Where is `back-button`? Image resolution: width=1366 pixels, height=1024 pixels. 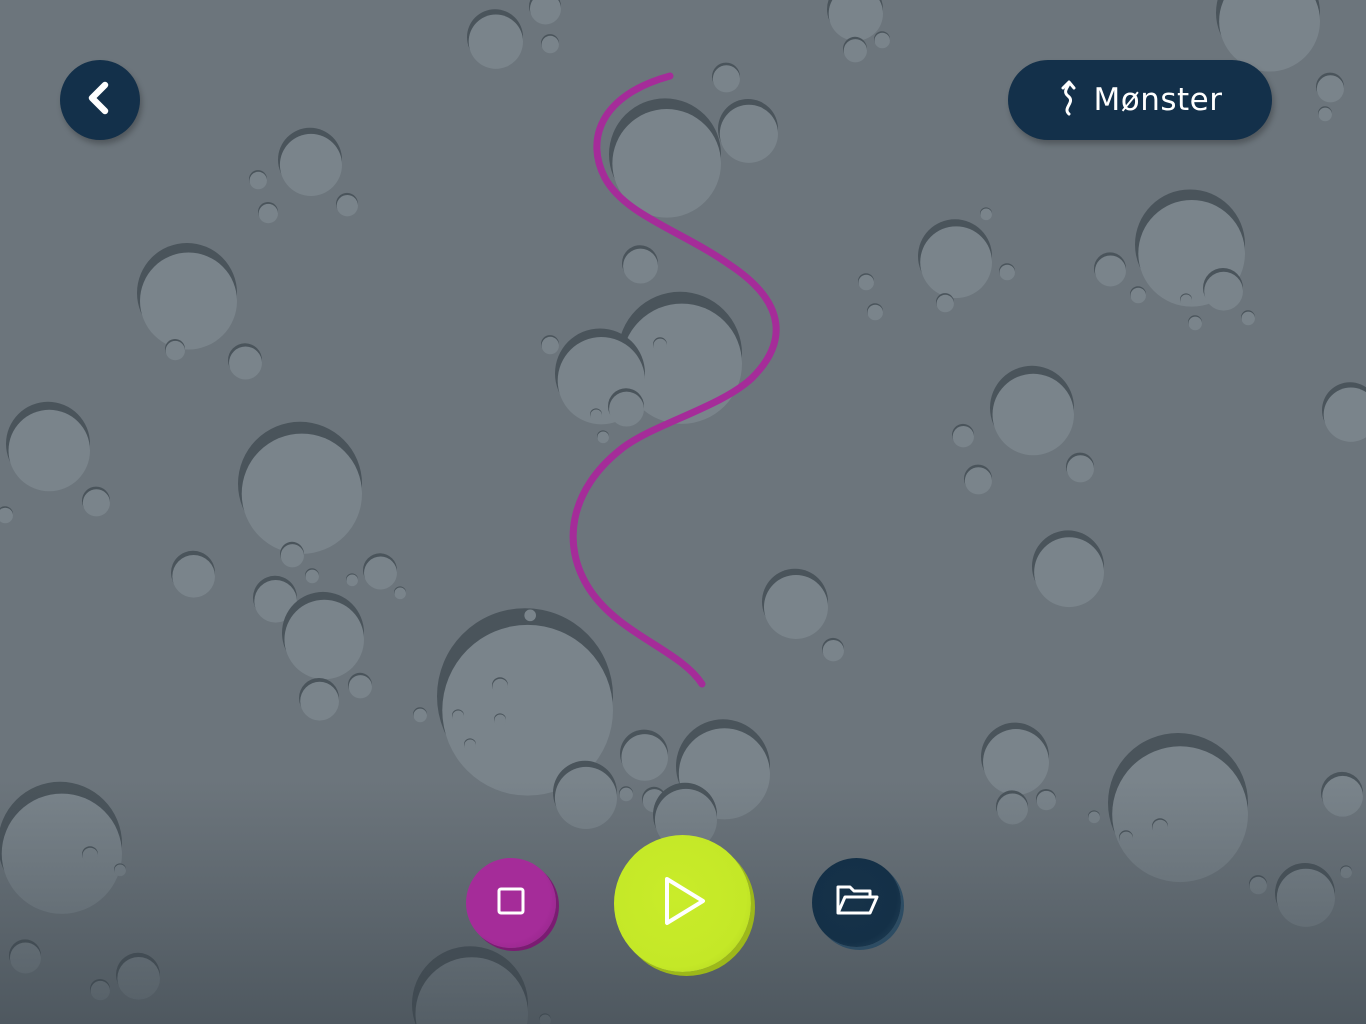 back-button is located at coordinates (100, 100).